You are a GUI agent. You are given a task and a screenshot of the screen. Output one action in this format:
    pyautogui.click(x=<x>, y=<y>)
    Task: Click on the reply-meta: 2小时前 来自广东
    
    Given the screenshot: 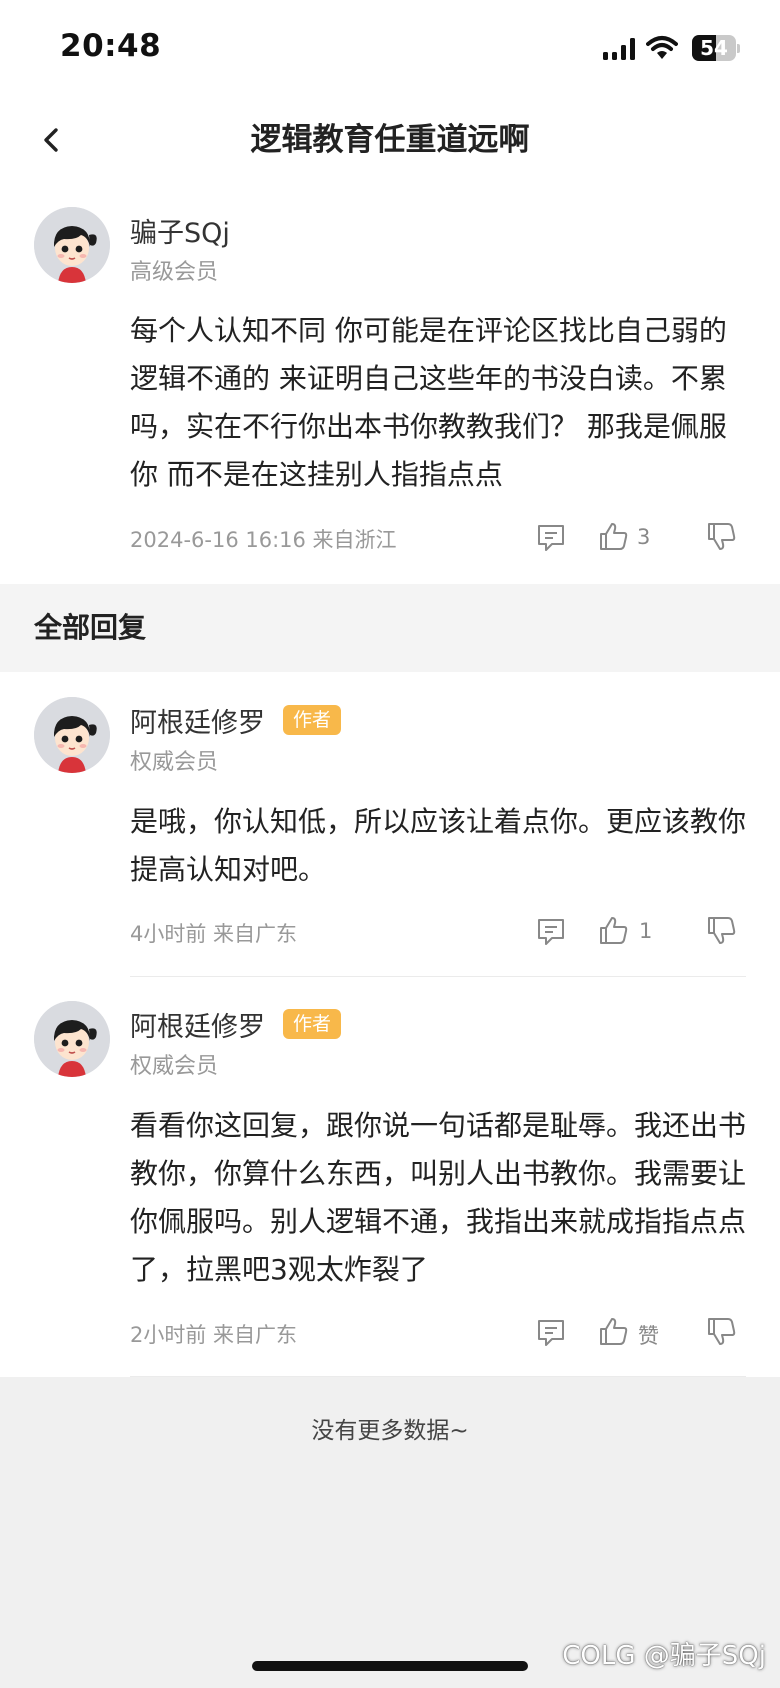 What is the action you would take?
    pyautogui.click(x=214, y=1335)
    